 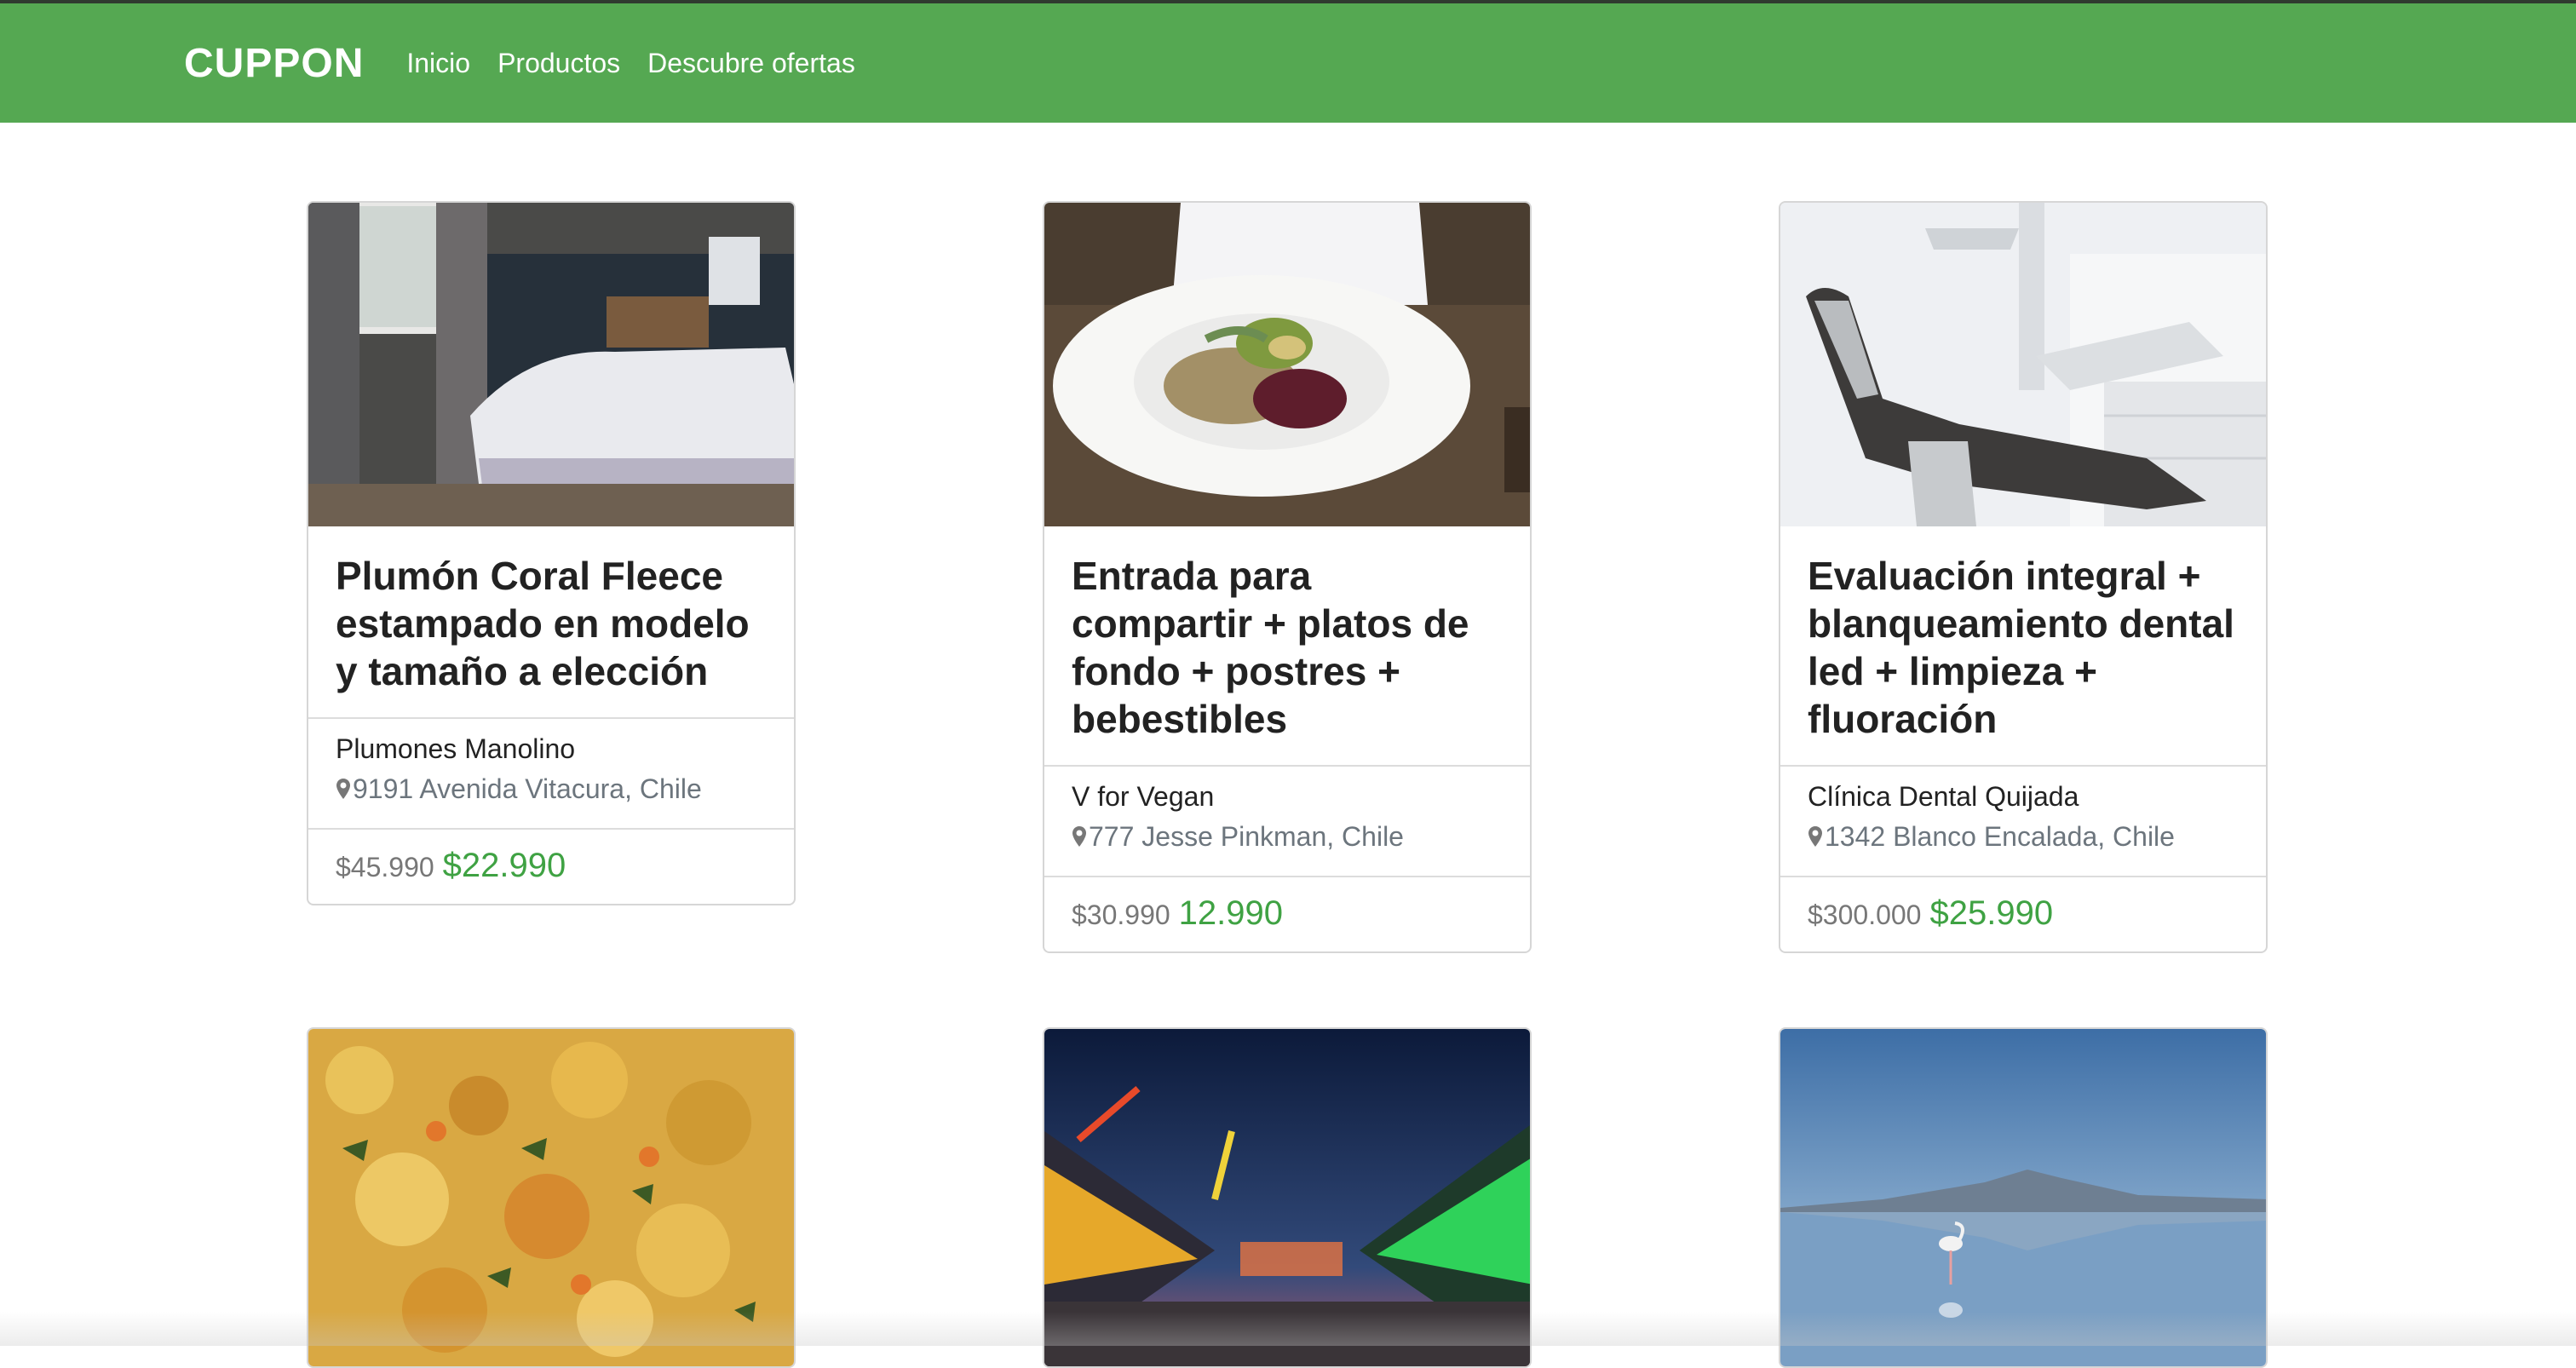 What do you see at coordinates (1121, 915) in the screenshot?
I see `old-price: $30.990` at bounding box center [1121, 915].